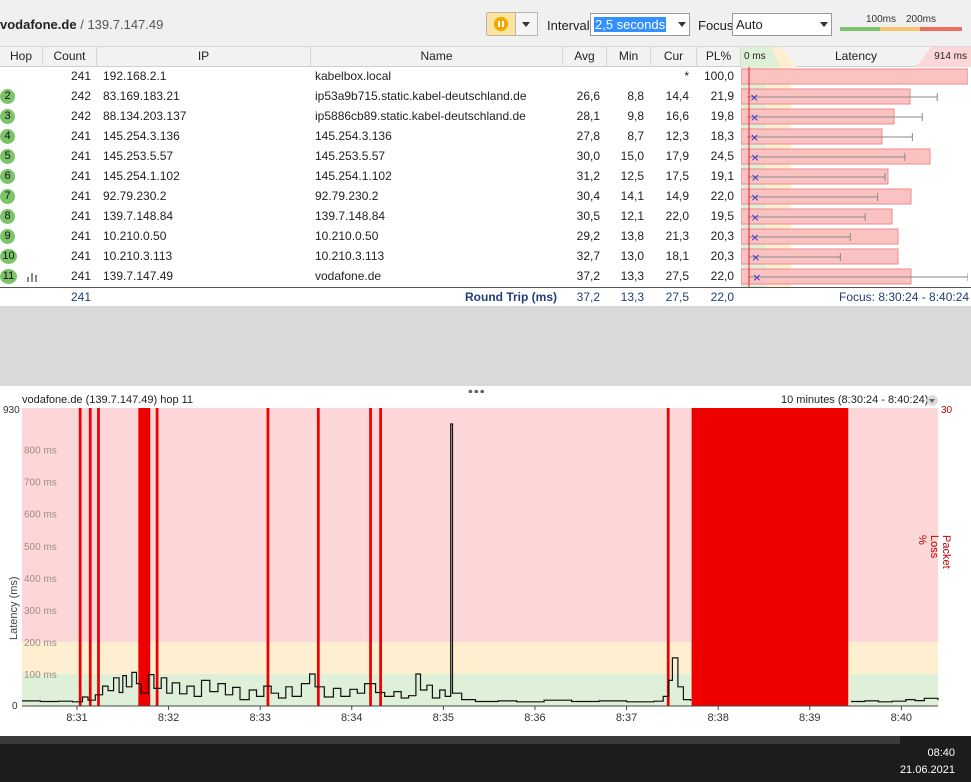  I want to click on focus-label: Focus, so click(716, 25).